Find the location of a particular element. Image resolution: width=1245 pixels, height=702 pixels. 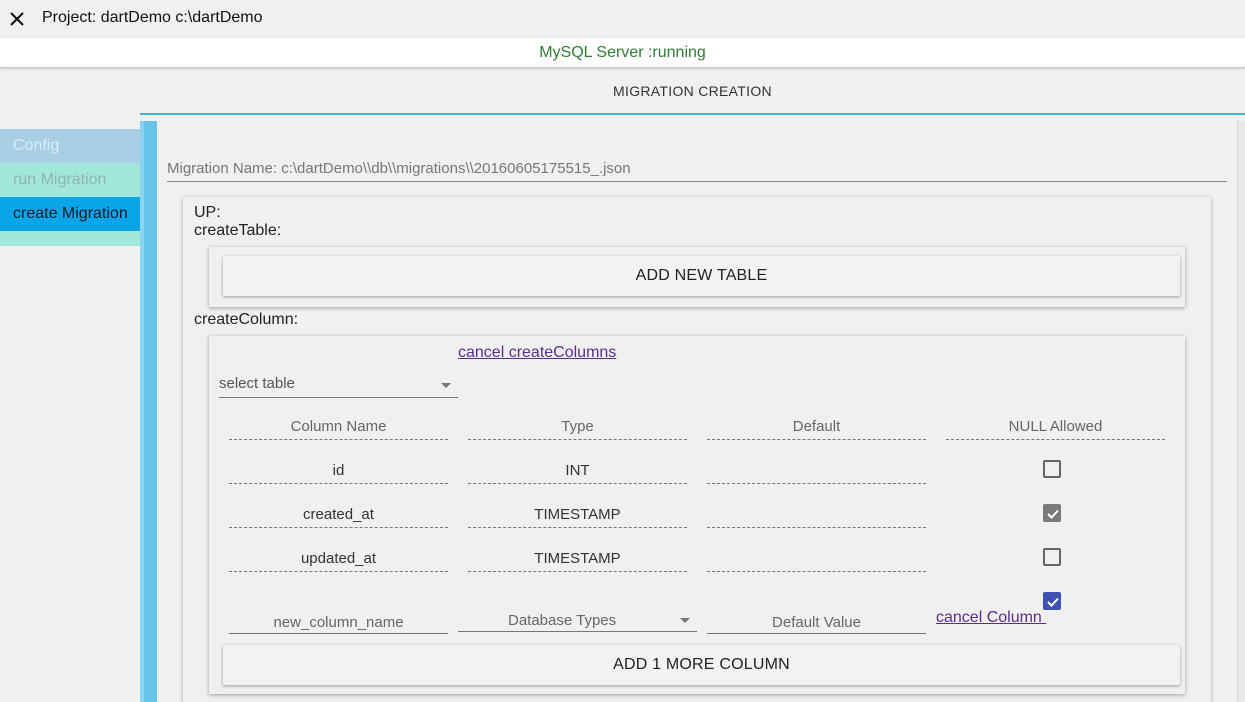

row-created-at-null-checkbox is located at coordinates (1052, 513).